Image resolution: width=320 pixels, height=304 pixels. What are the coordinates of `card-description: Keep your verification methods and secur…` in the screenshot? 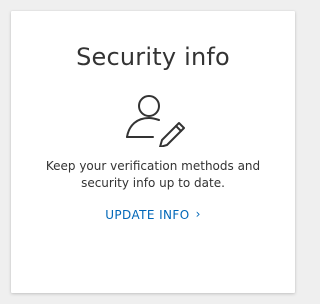 It's located at (153, 174).